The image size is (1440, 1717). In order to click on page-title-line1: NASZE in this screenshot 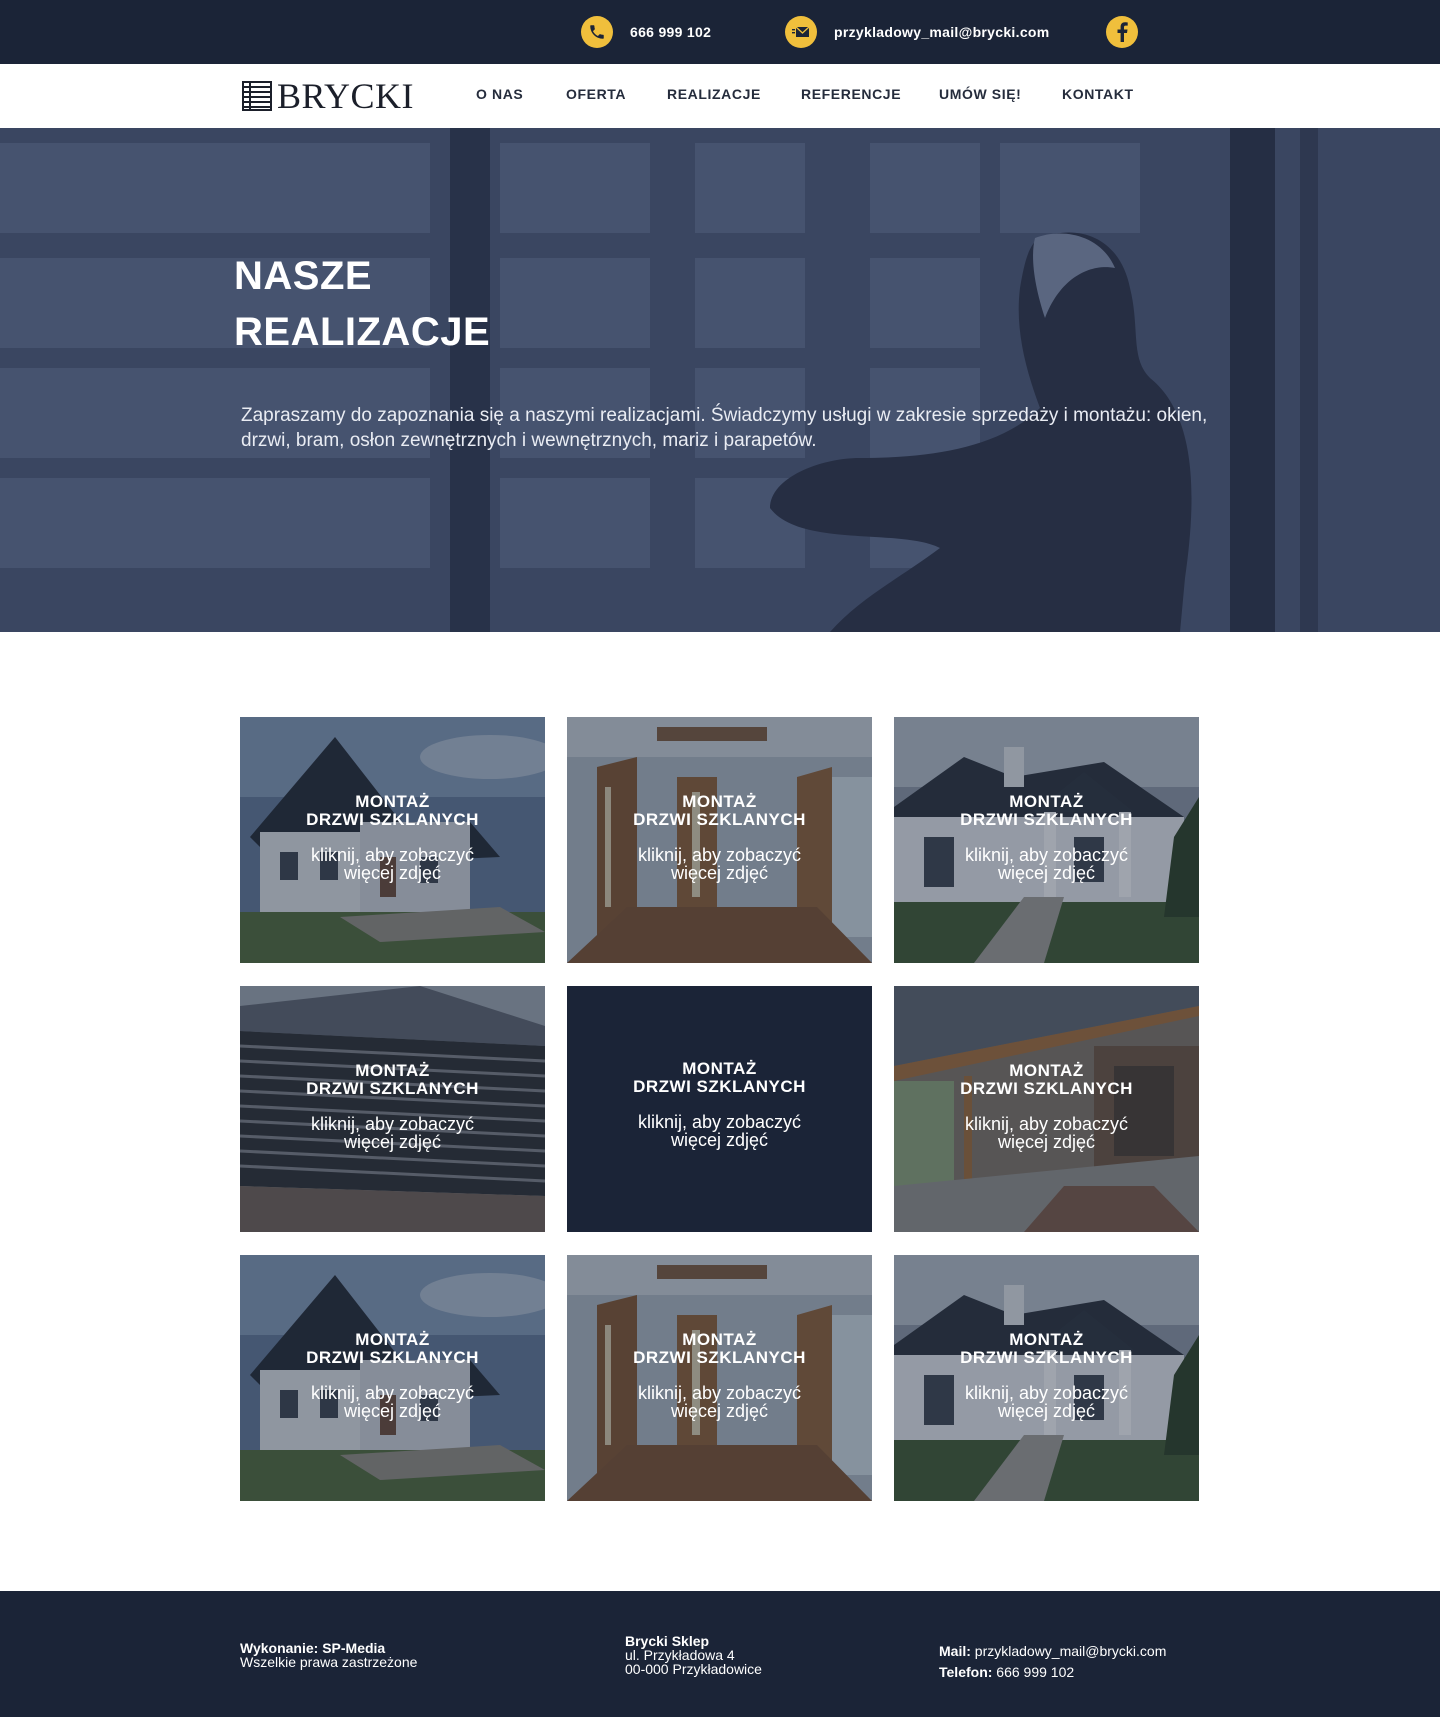, I will do `click(303, 276)`.